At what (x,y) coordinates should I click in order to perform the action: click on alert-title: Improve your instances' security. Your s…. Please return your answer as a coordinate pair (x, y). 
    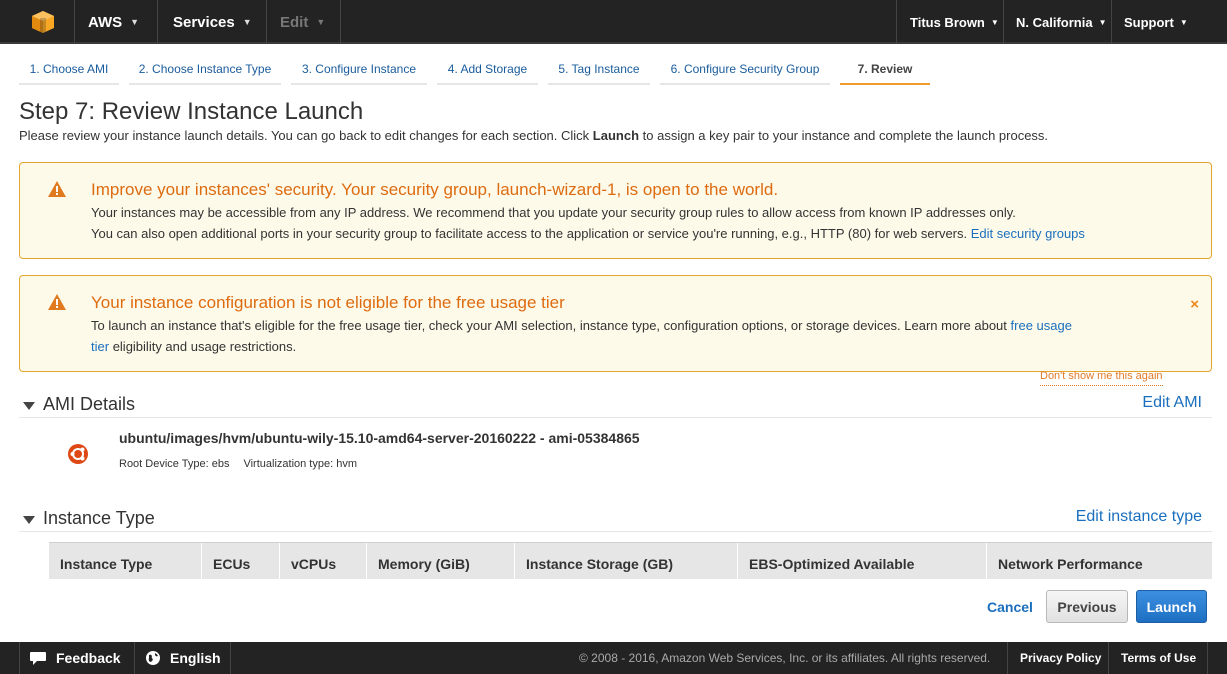
    Looking at the image, I should click on (435, 189).